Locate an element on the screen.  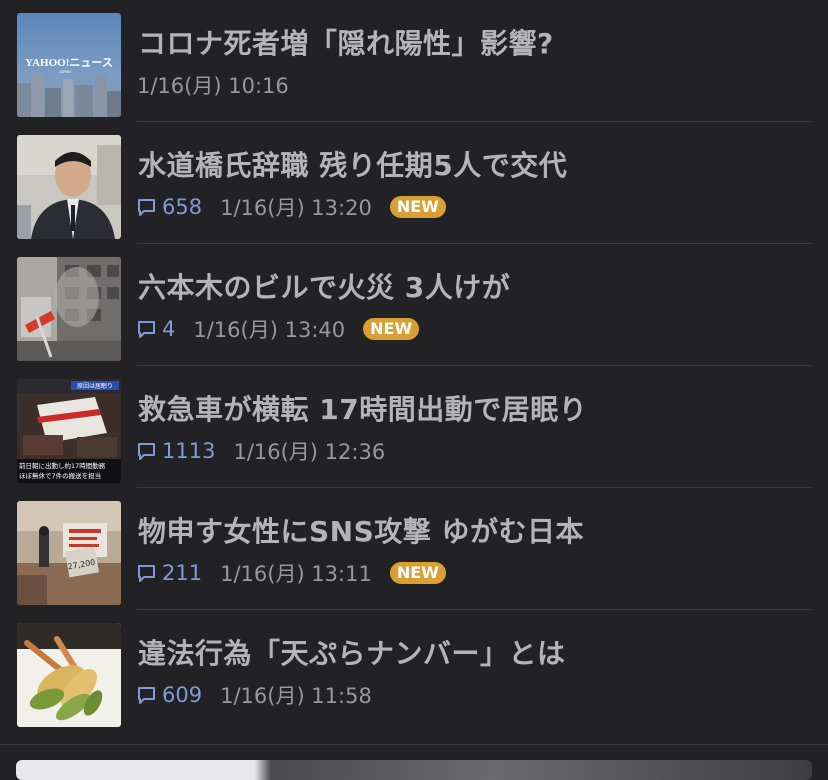
news-meta: 1/16(月) 10:16 is located at coordinates (213, 85).